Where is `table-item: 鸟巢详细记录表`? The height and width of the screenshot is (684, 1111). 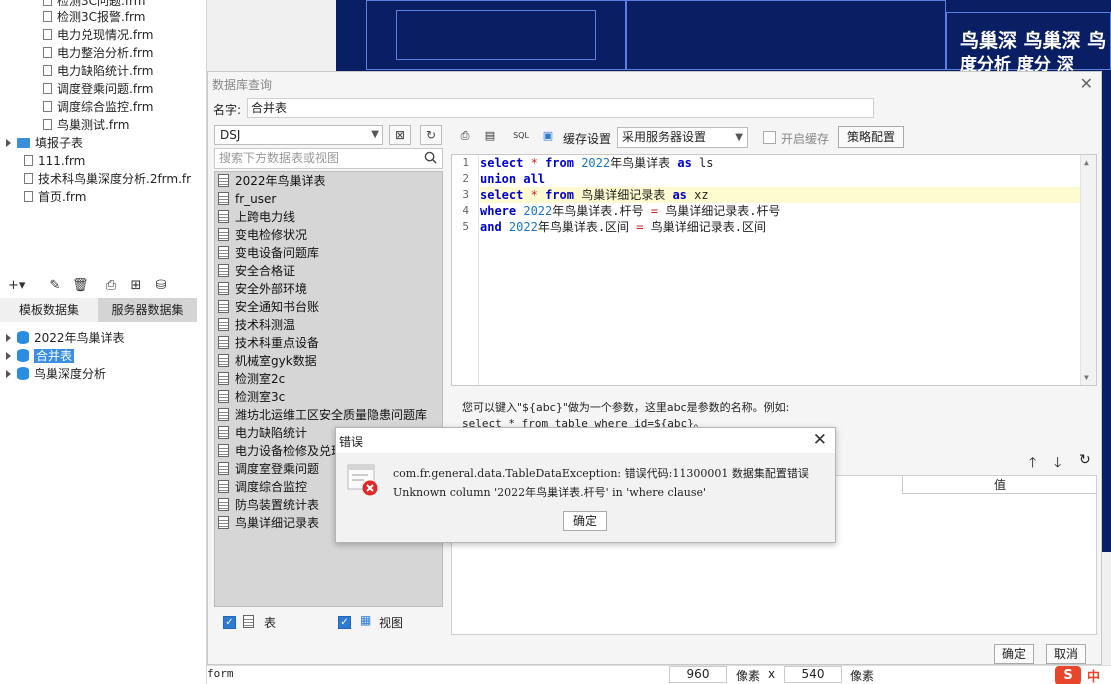 table-item: 鸟巢详细记录表 is located at coordinates (268, 523).